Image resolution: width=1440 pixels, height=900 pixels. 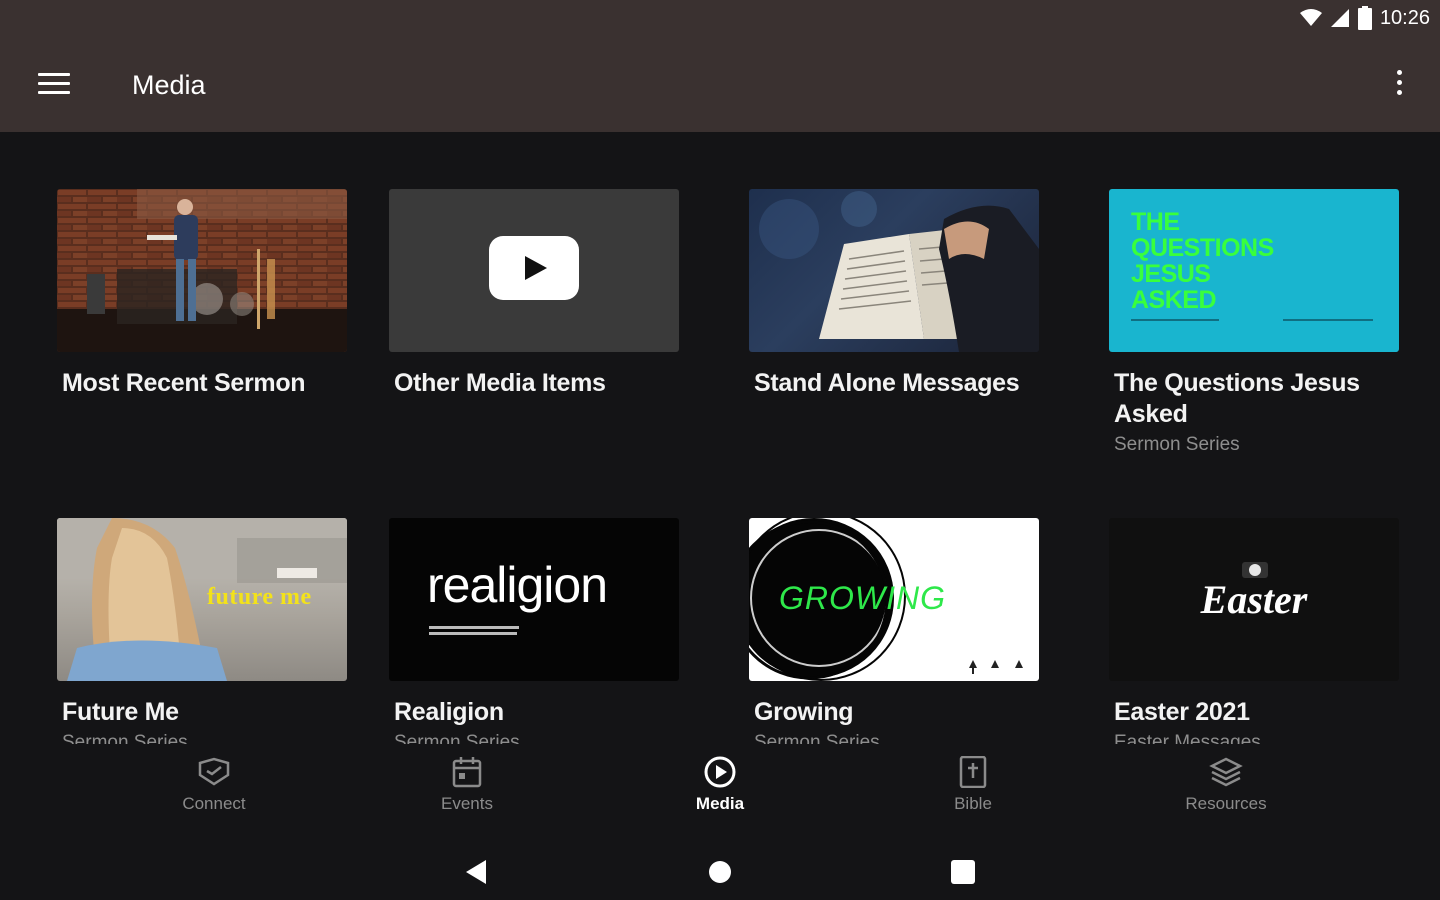 What do you see at coordinates (894, 270) in the screenshot?
I see `bible-photo-thumbnail` at bounding box center [894, 270].